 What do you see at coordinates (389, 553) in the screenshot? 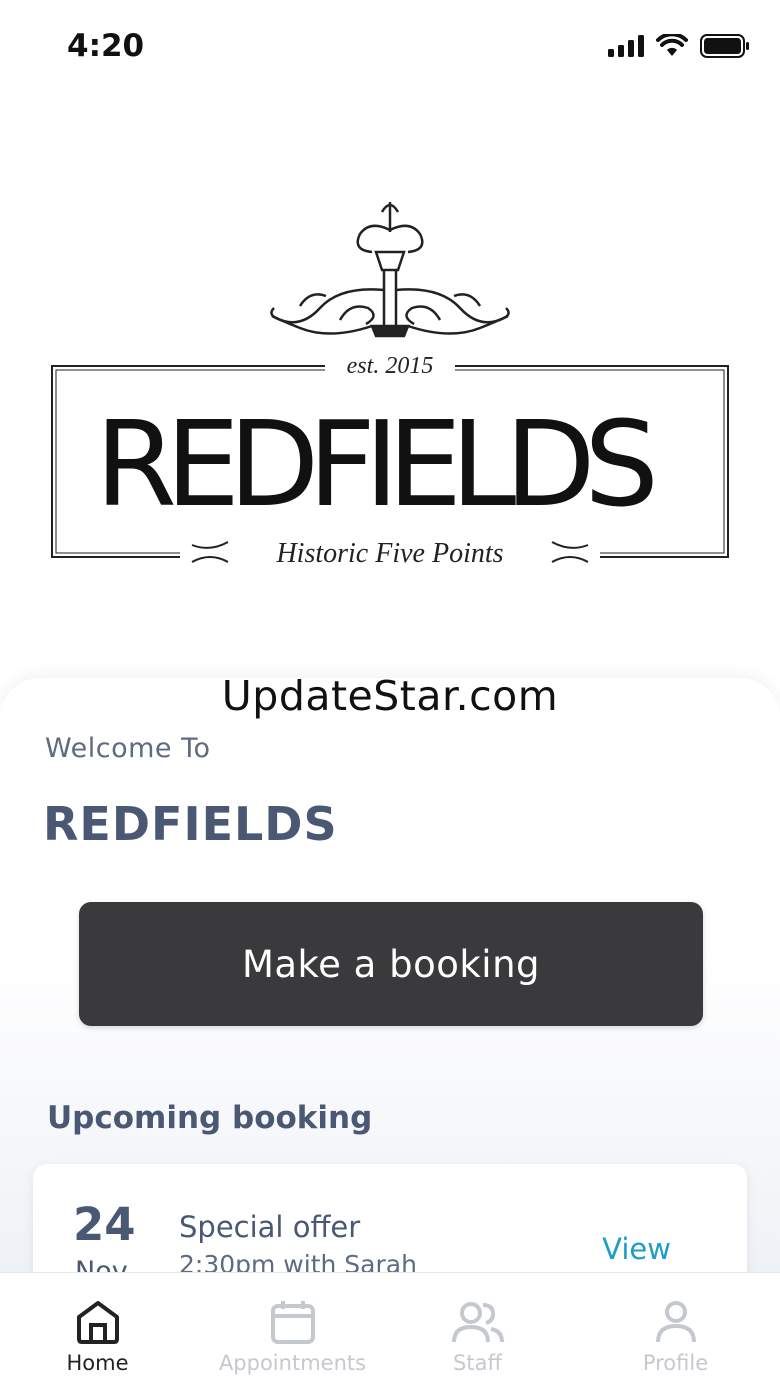
I see `logo-tagline: Historic Five Points` at bounding box center [389, 553].